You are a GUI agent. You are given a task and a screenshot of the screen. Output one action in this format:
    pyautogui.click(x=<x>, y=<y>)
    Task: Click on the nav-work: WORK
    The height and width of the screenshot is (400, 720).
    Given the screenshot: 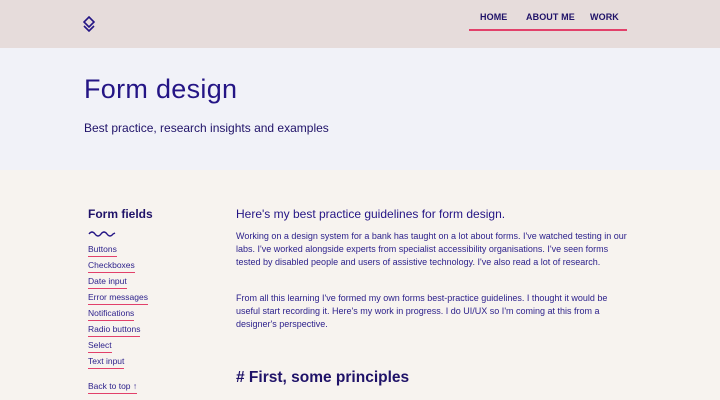 What is the action you would take?
    pyautogui.click(x=604, y=17)
    